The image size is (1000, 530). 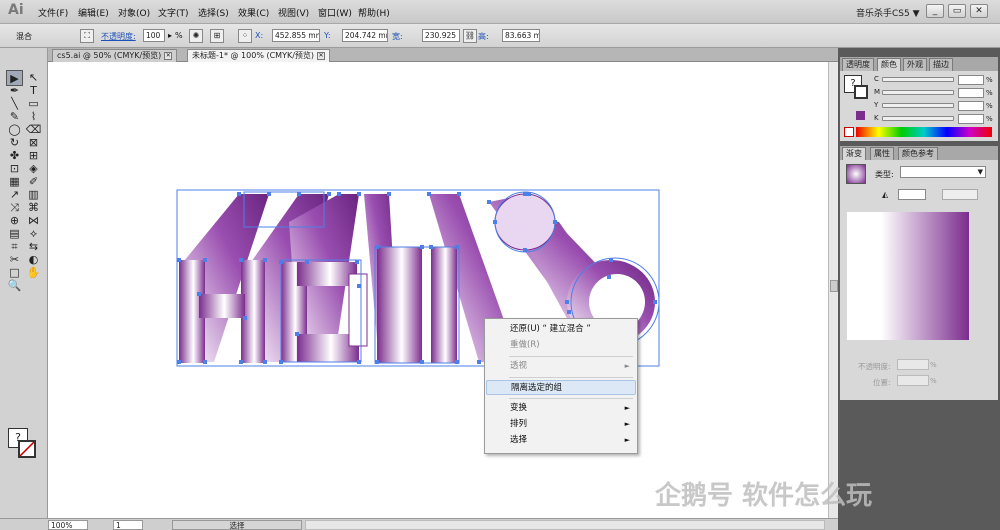 I want to click on opacity-arrow-icon: ▸, so click(x=170, y=35).